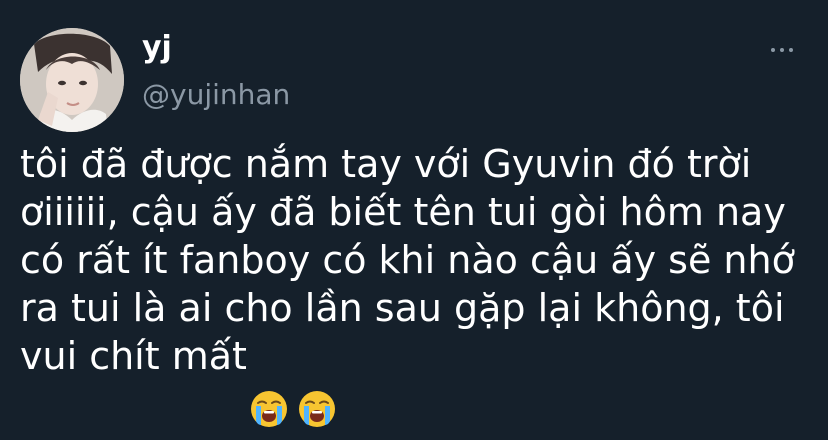  What do you see at coordinates (157, 48) in the screenshot?
I see `display-name: yj` at bounding box center [157, 48].